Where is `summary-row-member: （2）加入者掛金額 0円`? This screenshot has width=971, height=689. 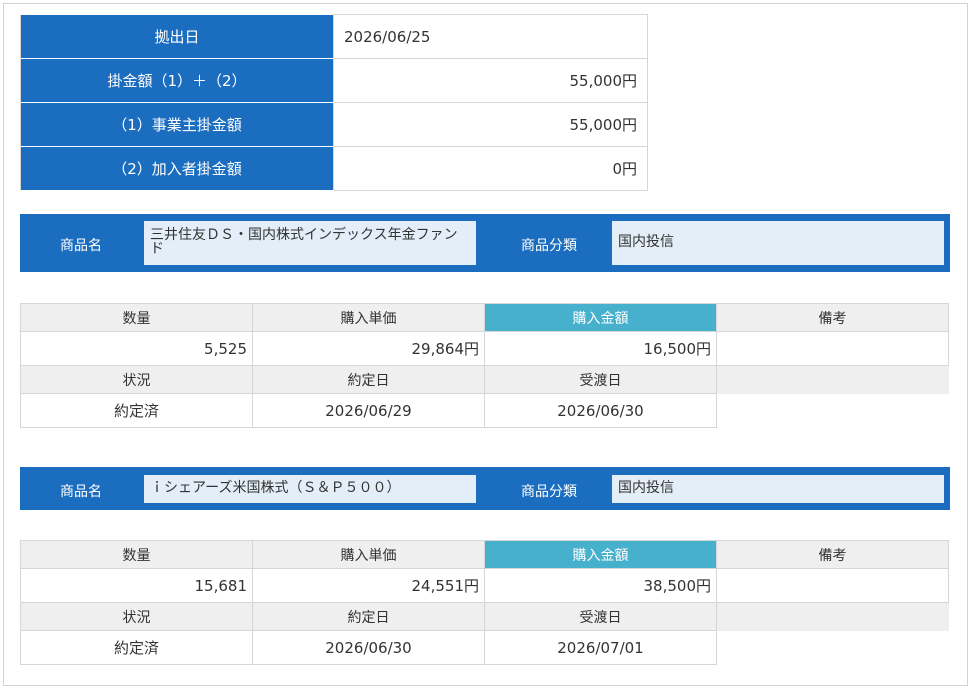 summary-row-member: （2）加入者掛金額 0円 is located at coordinates (334, 168).